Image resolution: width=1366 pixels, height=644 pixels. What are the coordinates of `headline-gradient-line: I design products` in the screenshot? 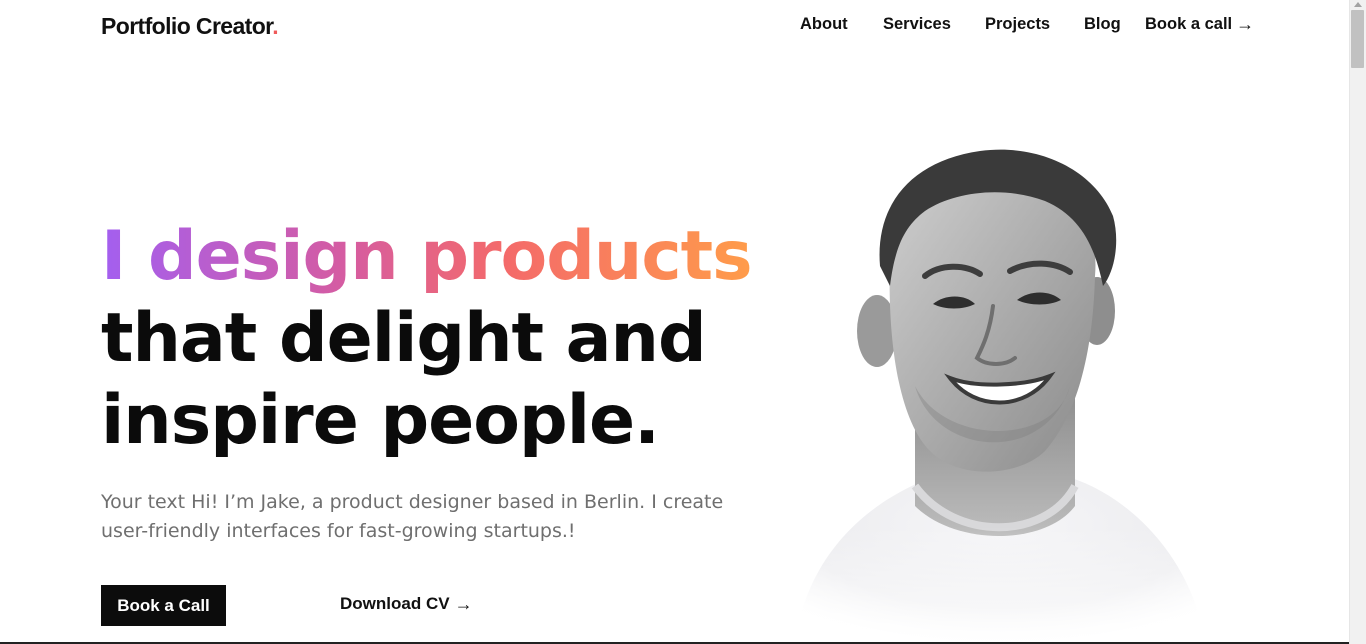 It's located at (427, 256).